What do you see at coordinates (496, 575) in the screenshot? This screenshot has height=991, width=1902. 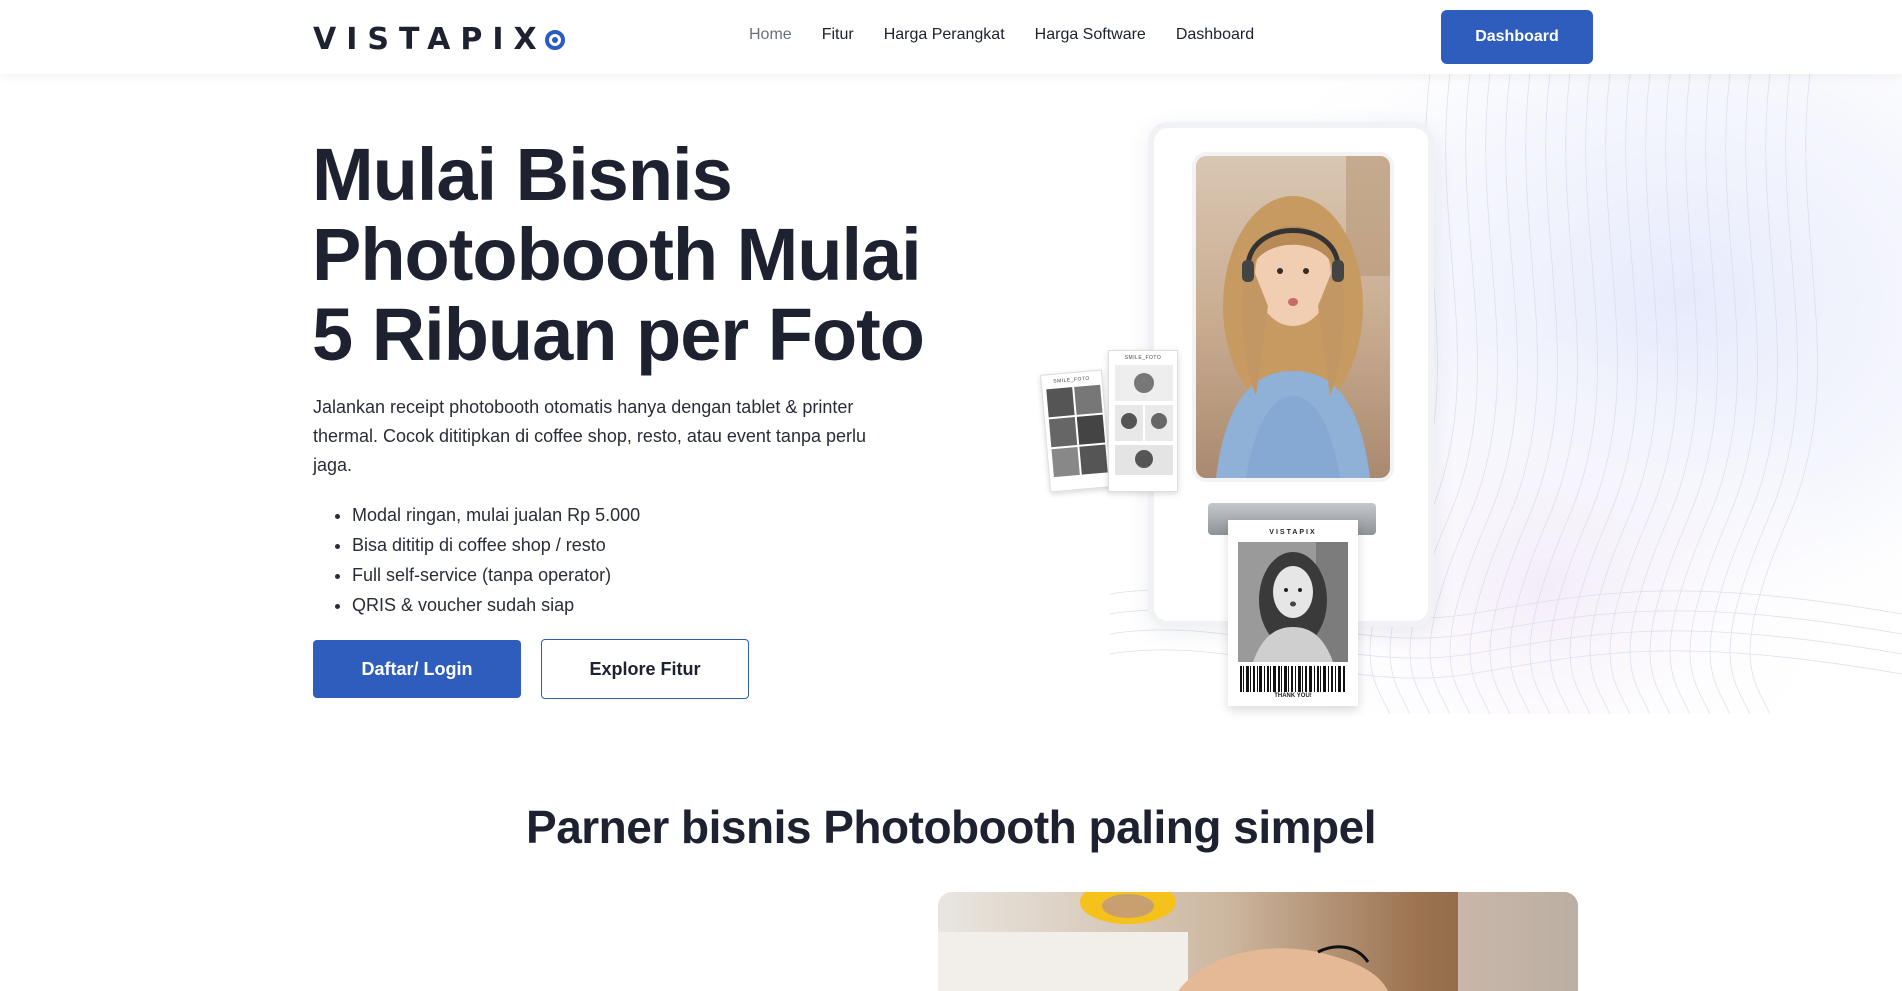 I see `bullet-item: Full self-service (tanpa operator)` at bounding box center [496, 575].